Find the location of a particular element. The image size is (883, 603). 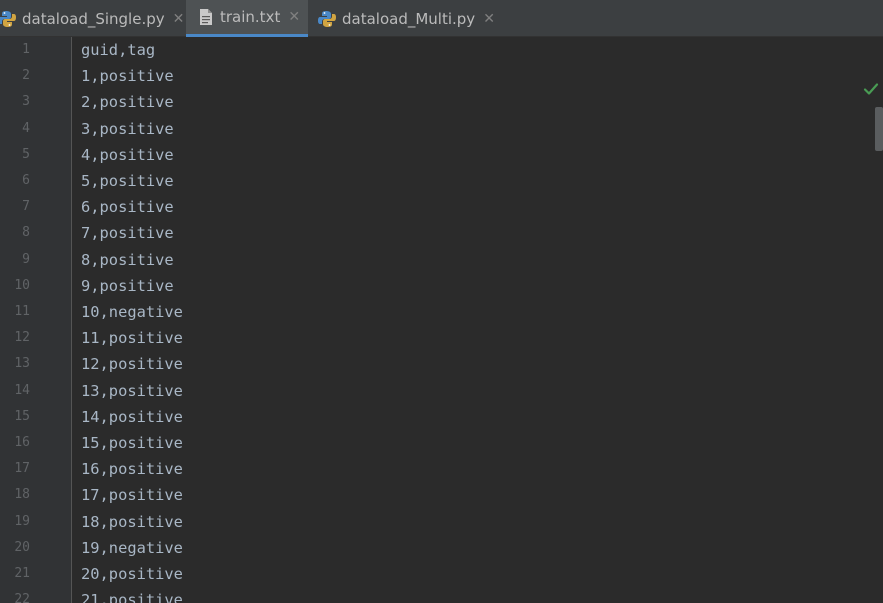

line-number-gutter: 1 2 3 4 5 6 7 8 9 10 11 12 13 14 15 16 17 18 19 20 21 22 is located at coordinates (36, 320).